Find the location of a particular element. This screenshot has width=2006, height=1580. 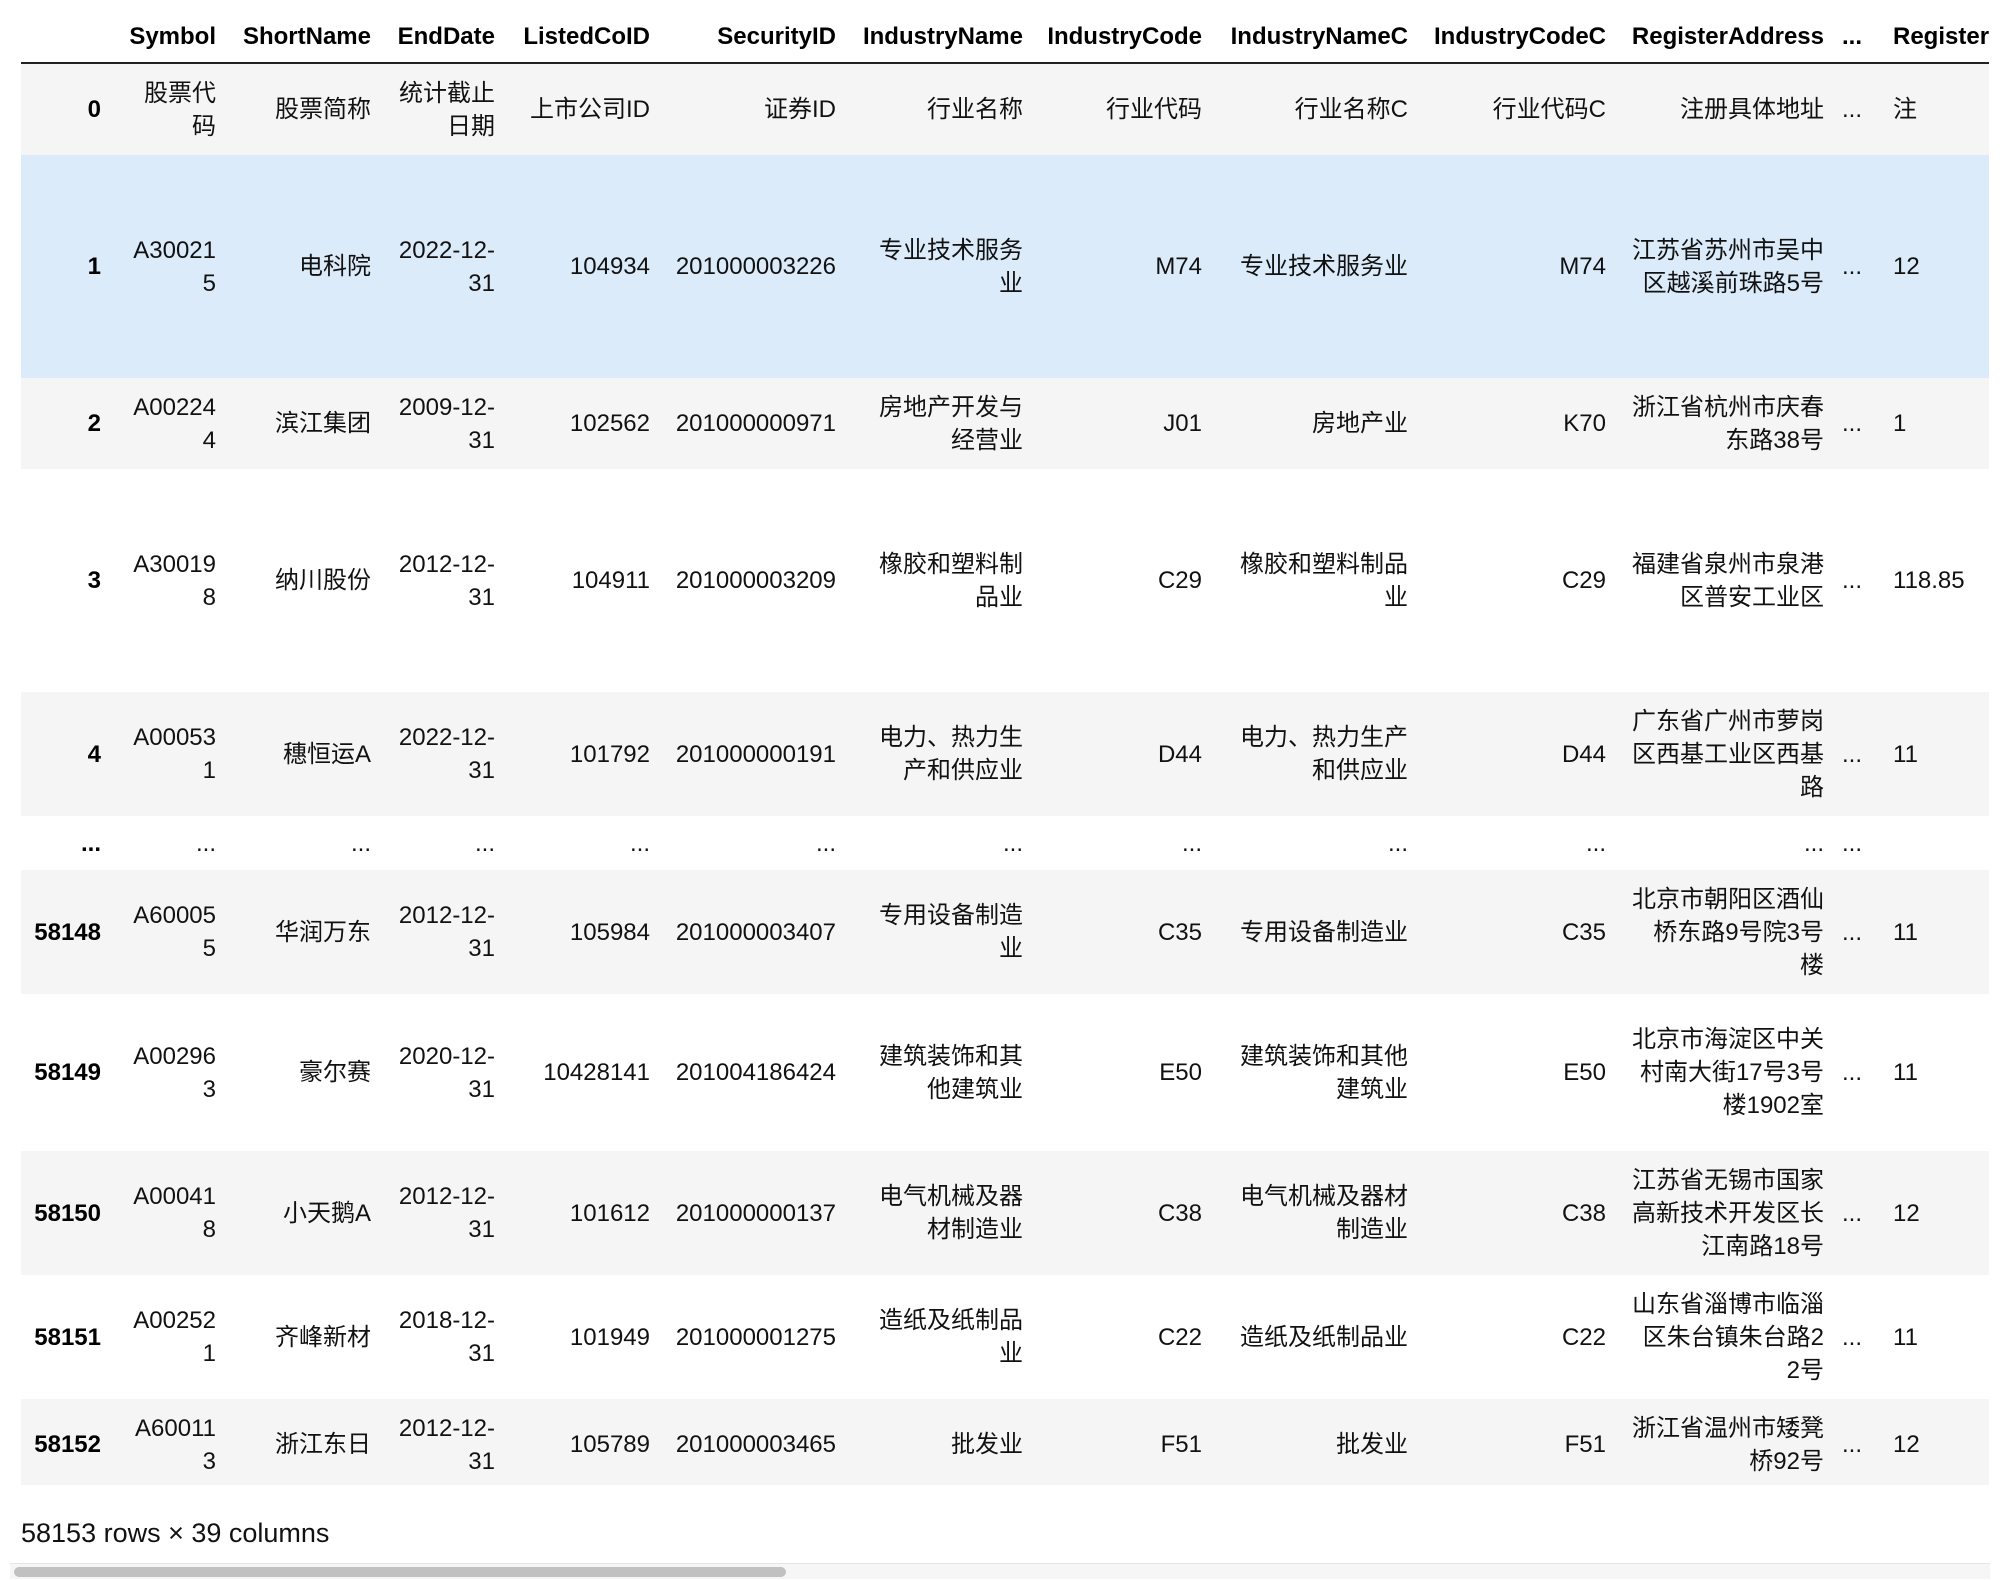

cell-shortname: 电科院 is located at coordinates (335, 266).